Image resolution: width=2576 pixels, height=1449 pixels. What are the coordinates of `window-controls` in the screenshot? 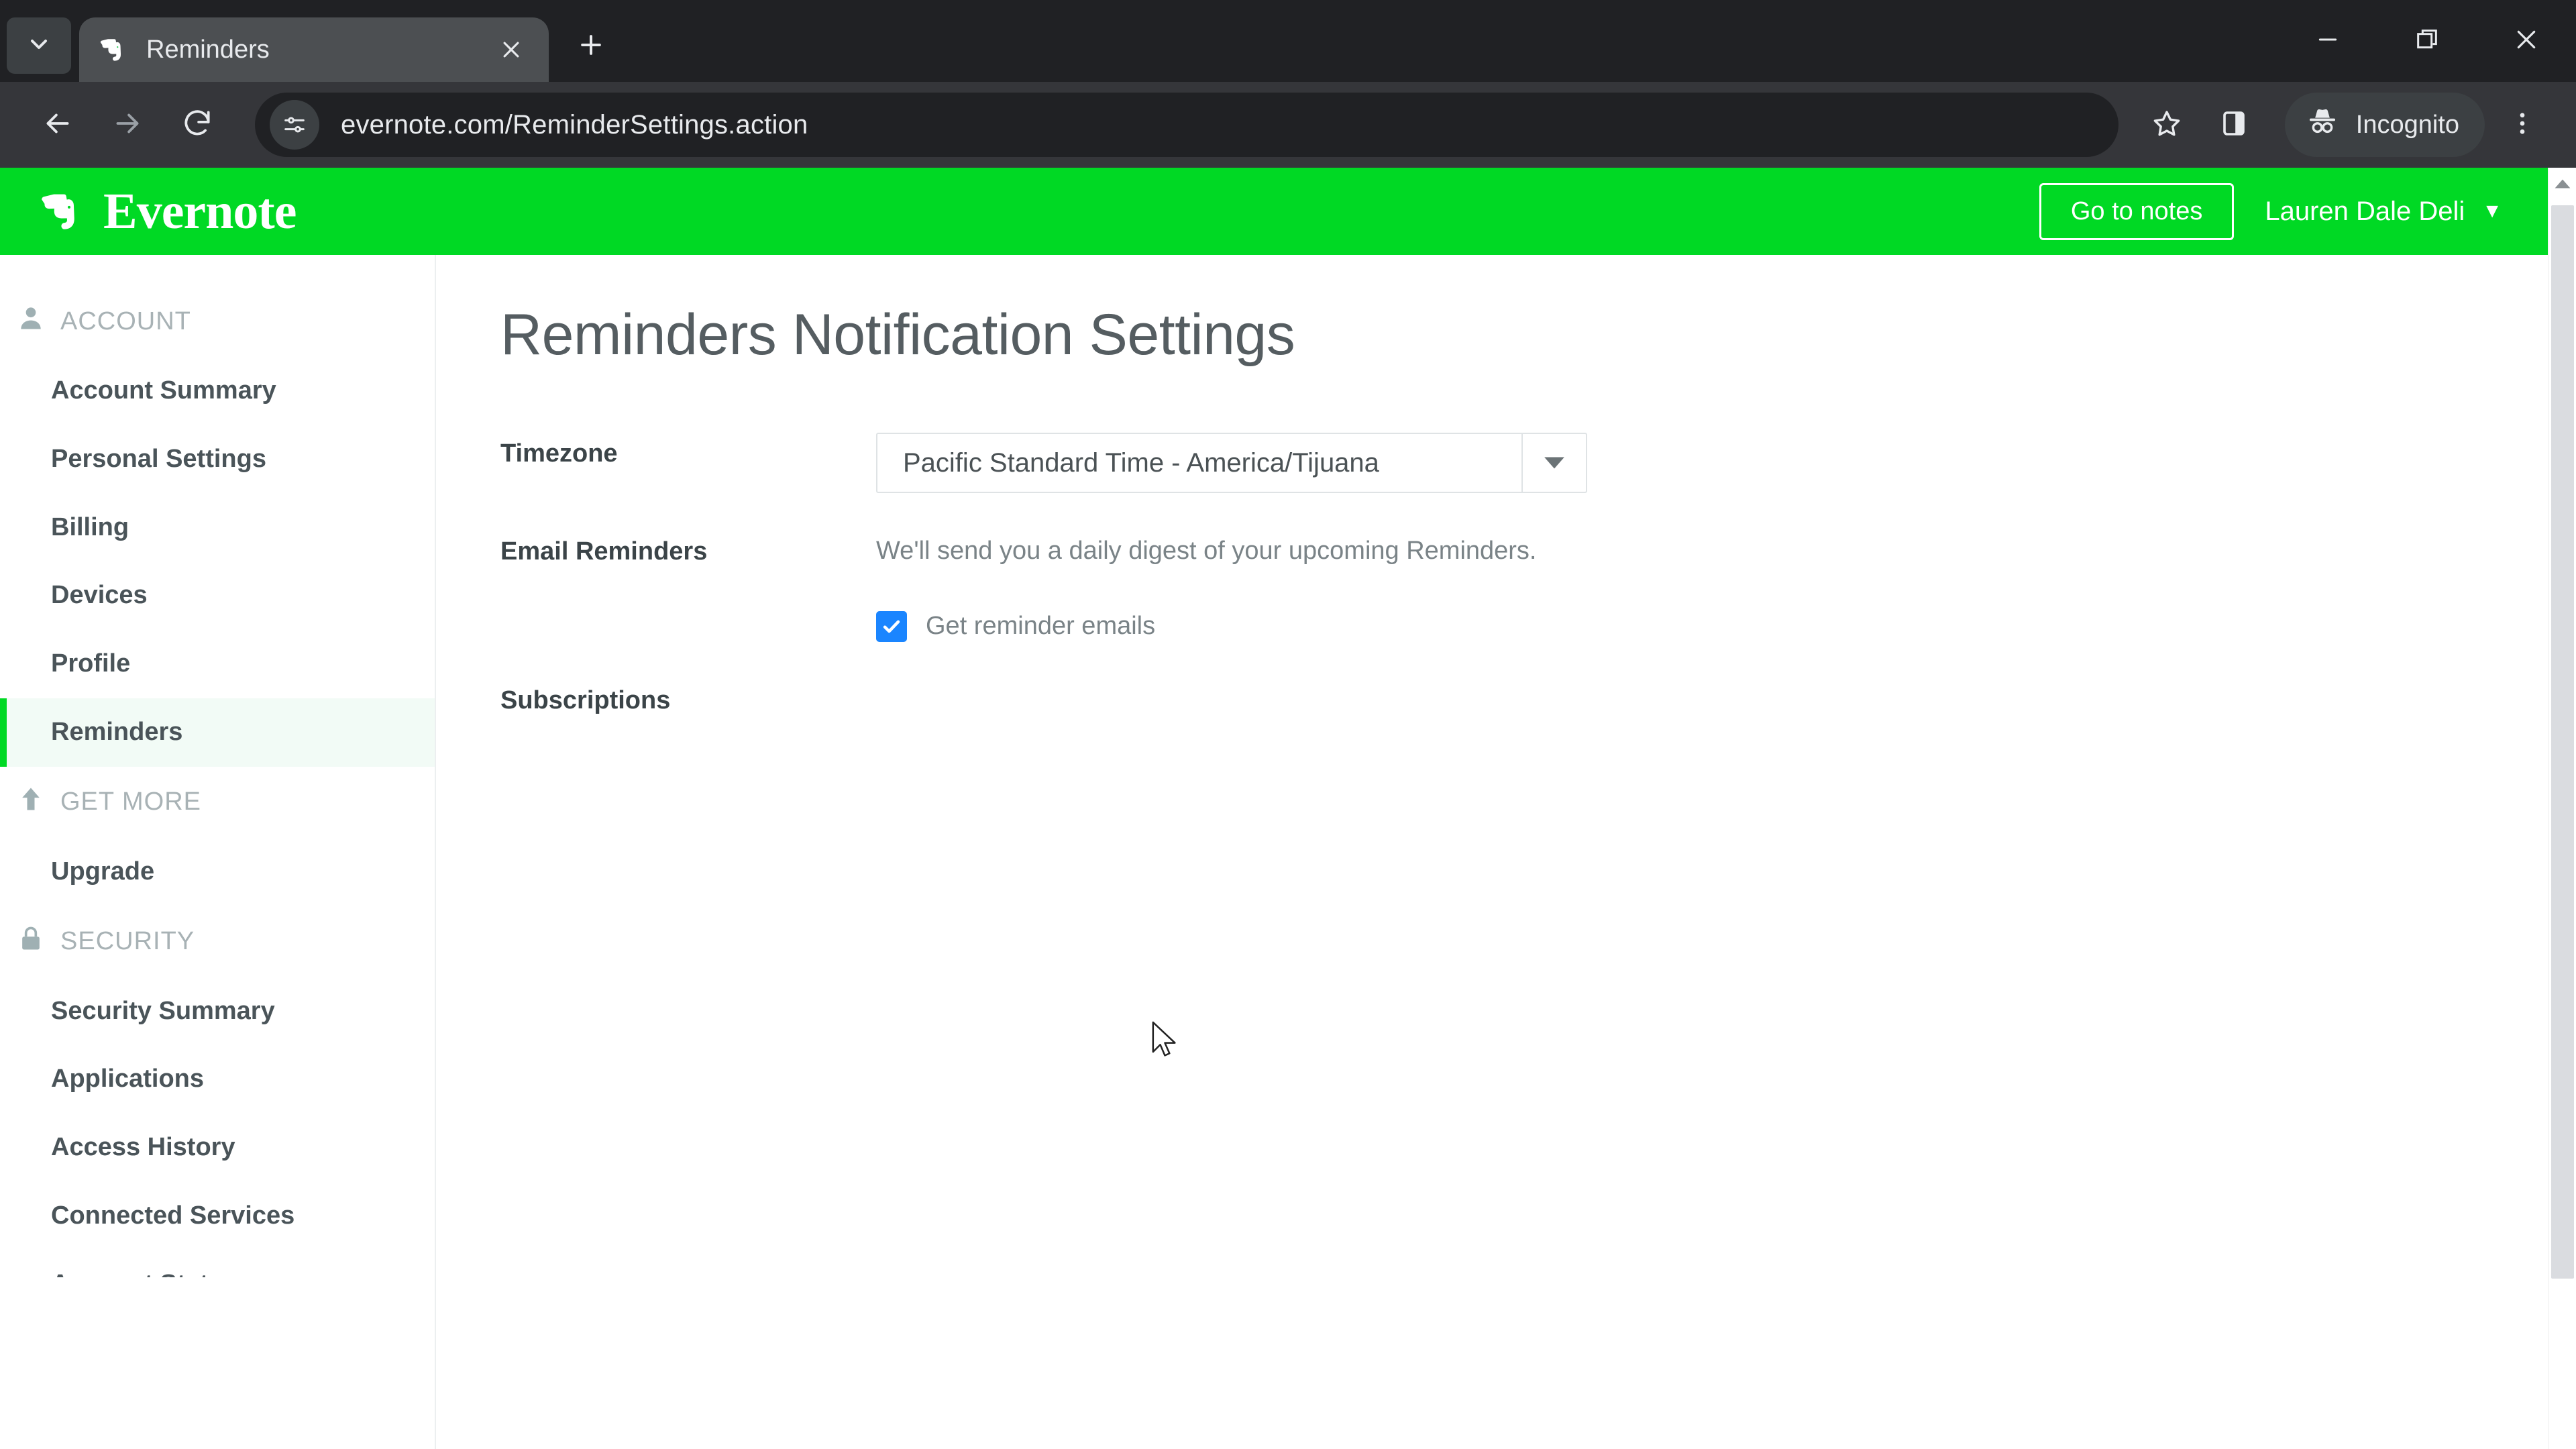 It's located at (2427, 39).